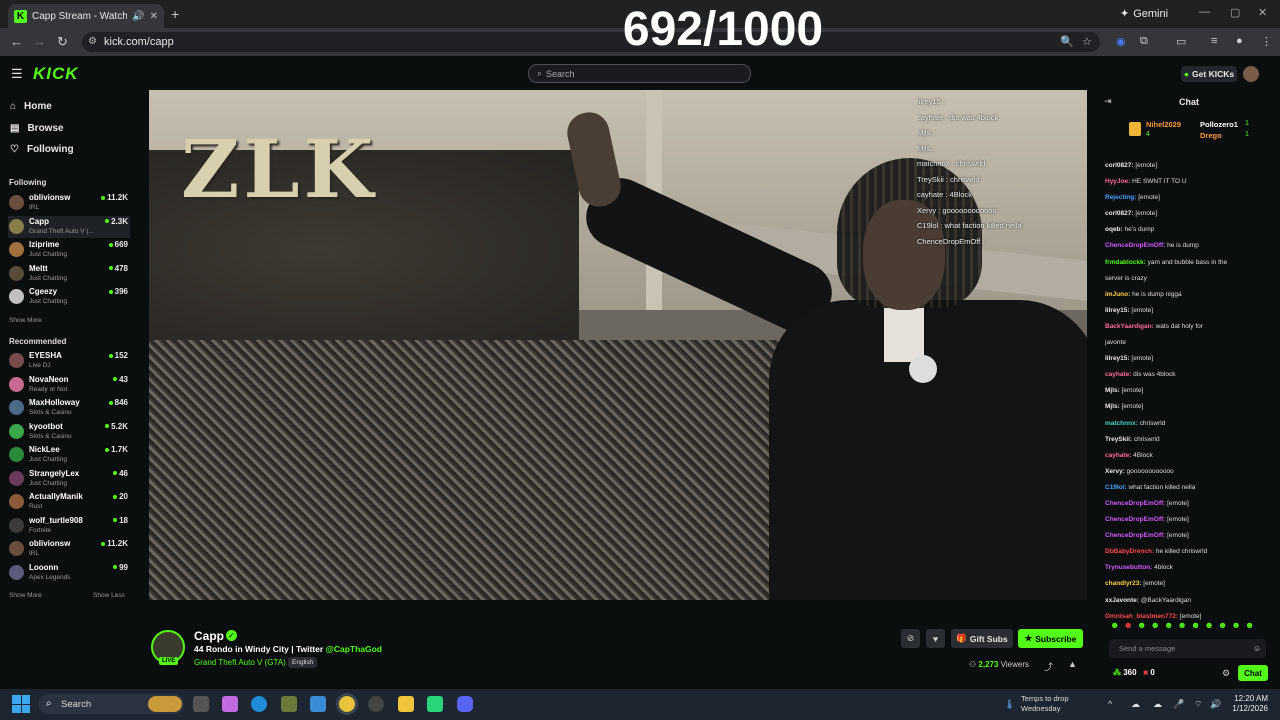 The width and height of the screenshot is (1280, 720). I want to click on get-kicks-button: ● Get KICKs, so click(1209, 74).